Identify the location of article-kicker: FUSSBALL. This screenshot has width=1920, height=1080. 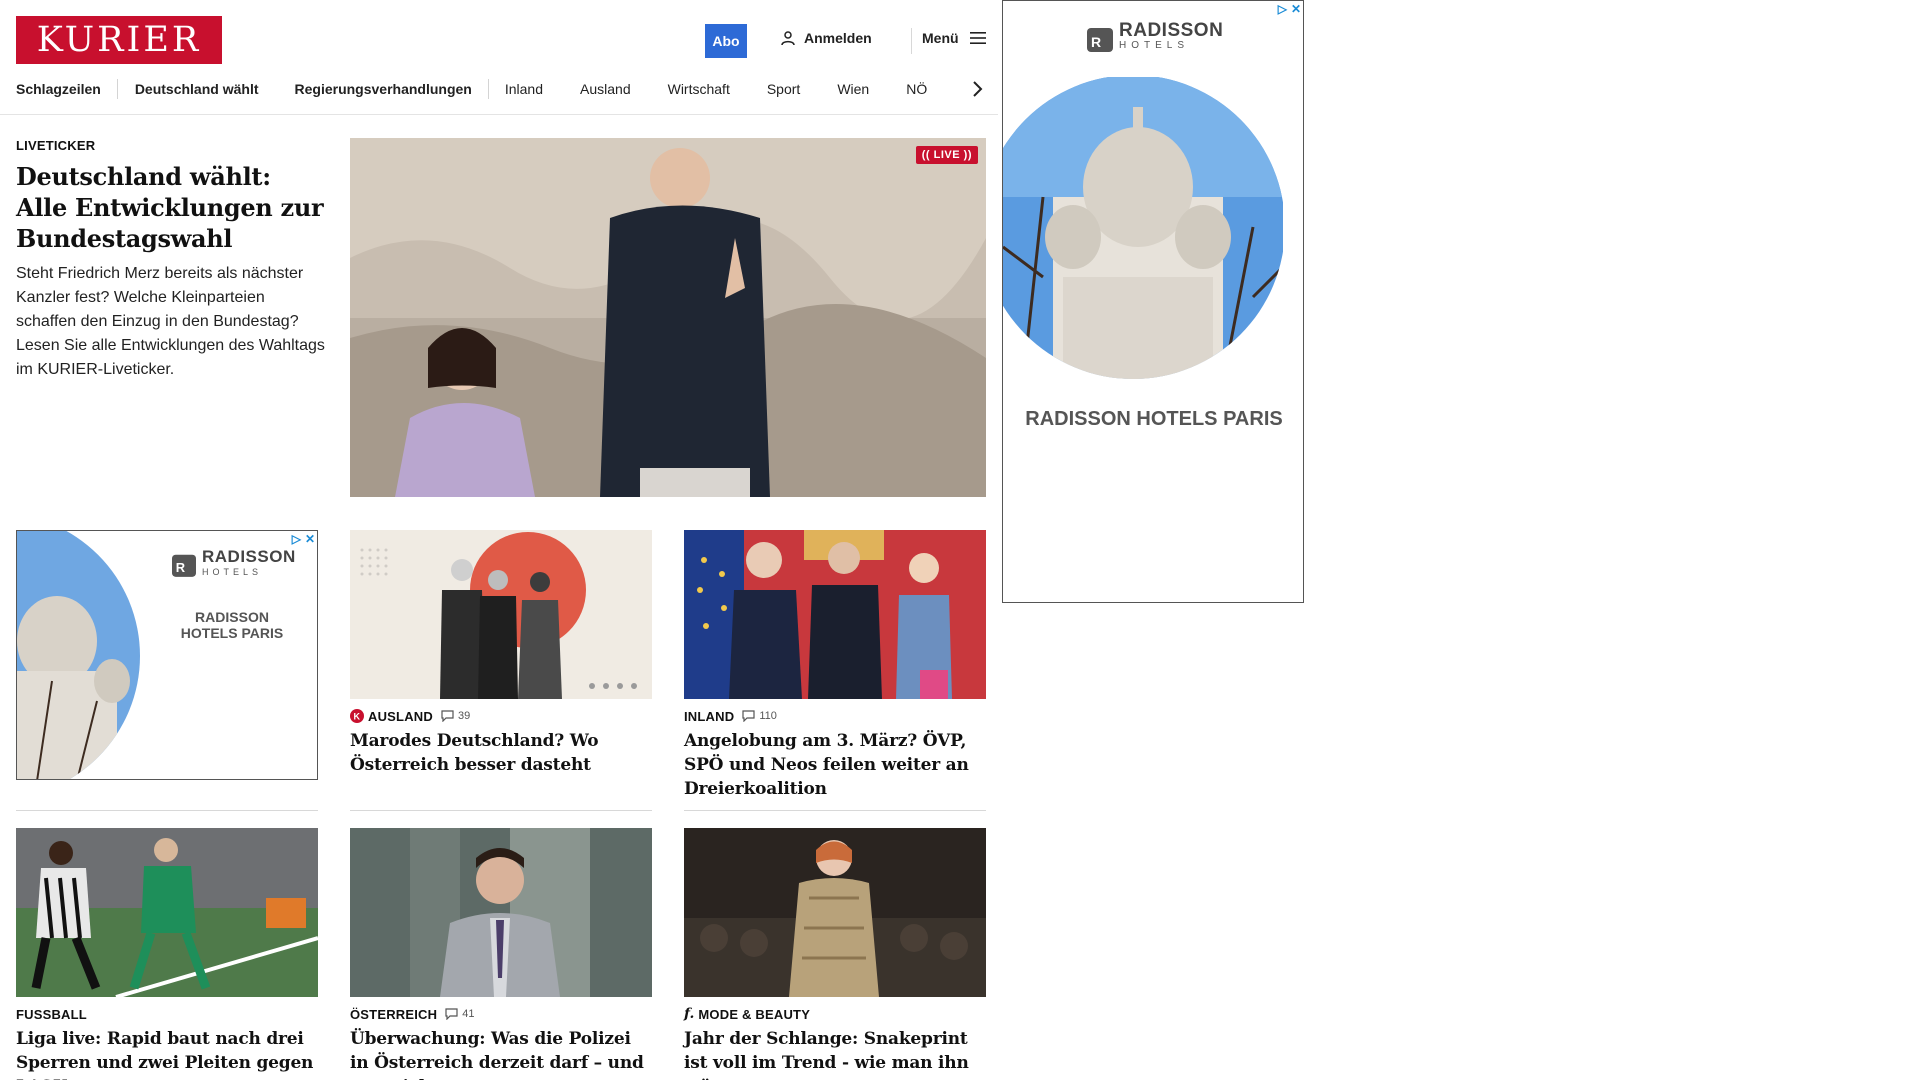
(51, 1014).